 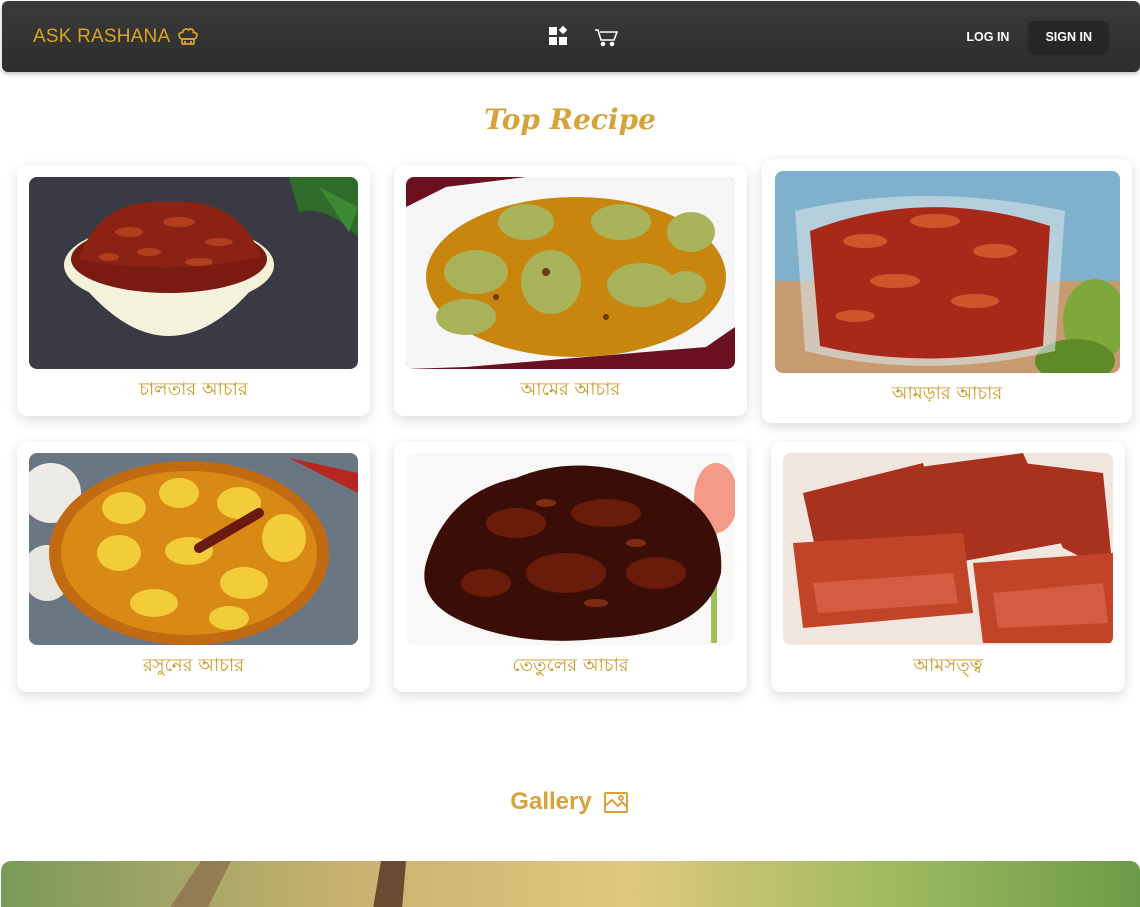 I want to click on recipe-name: আমড়ার আচার, so click(x=947, y=393).